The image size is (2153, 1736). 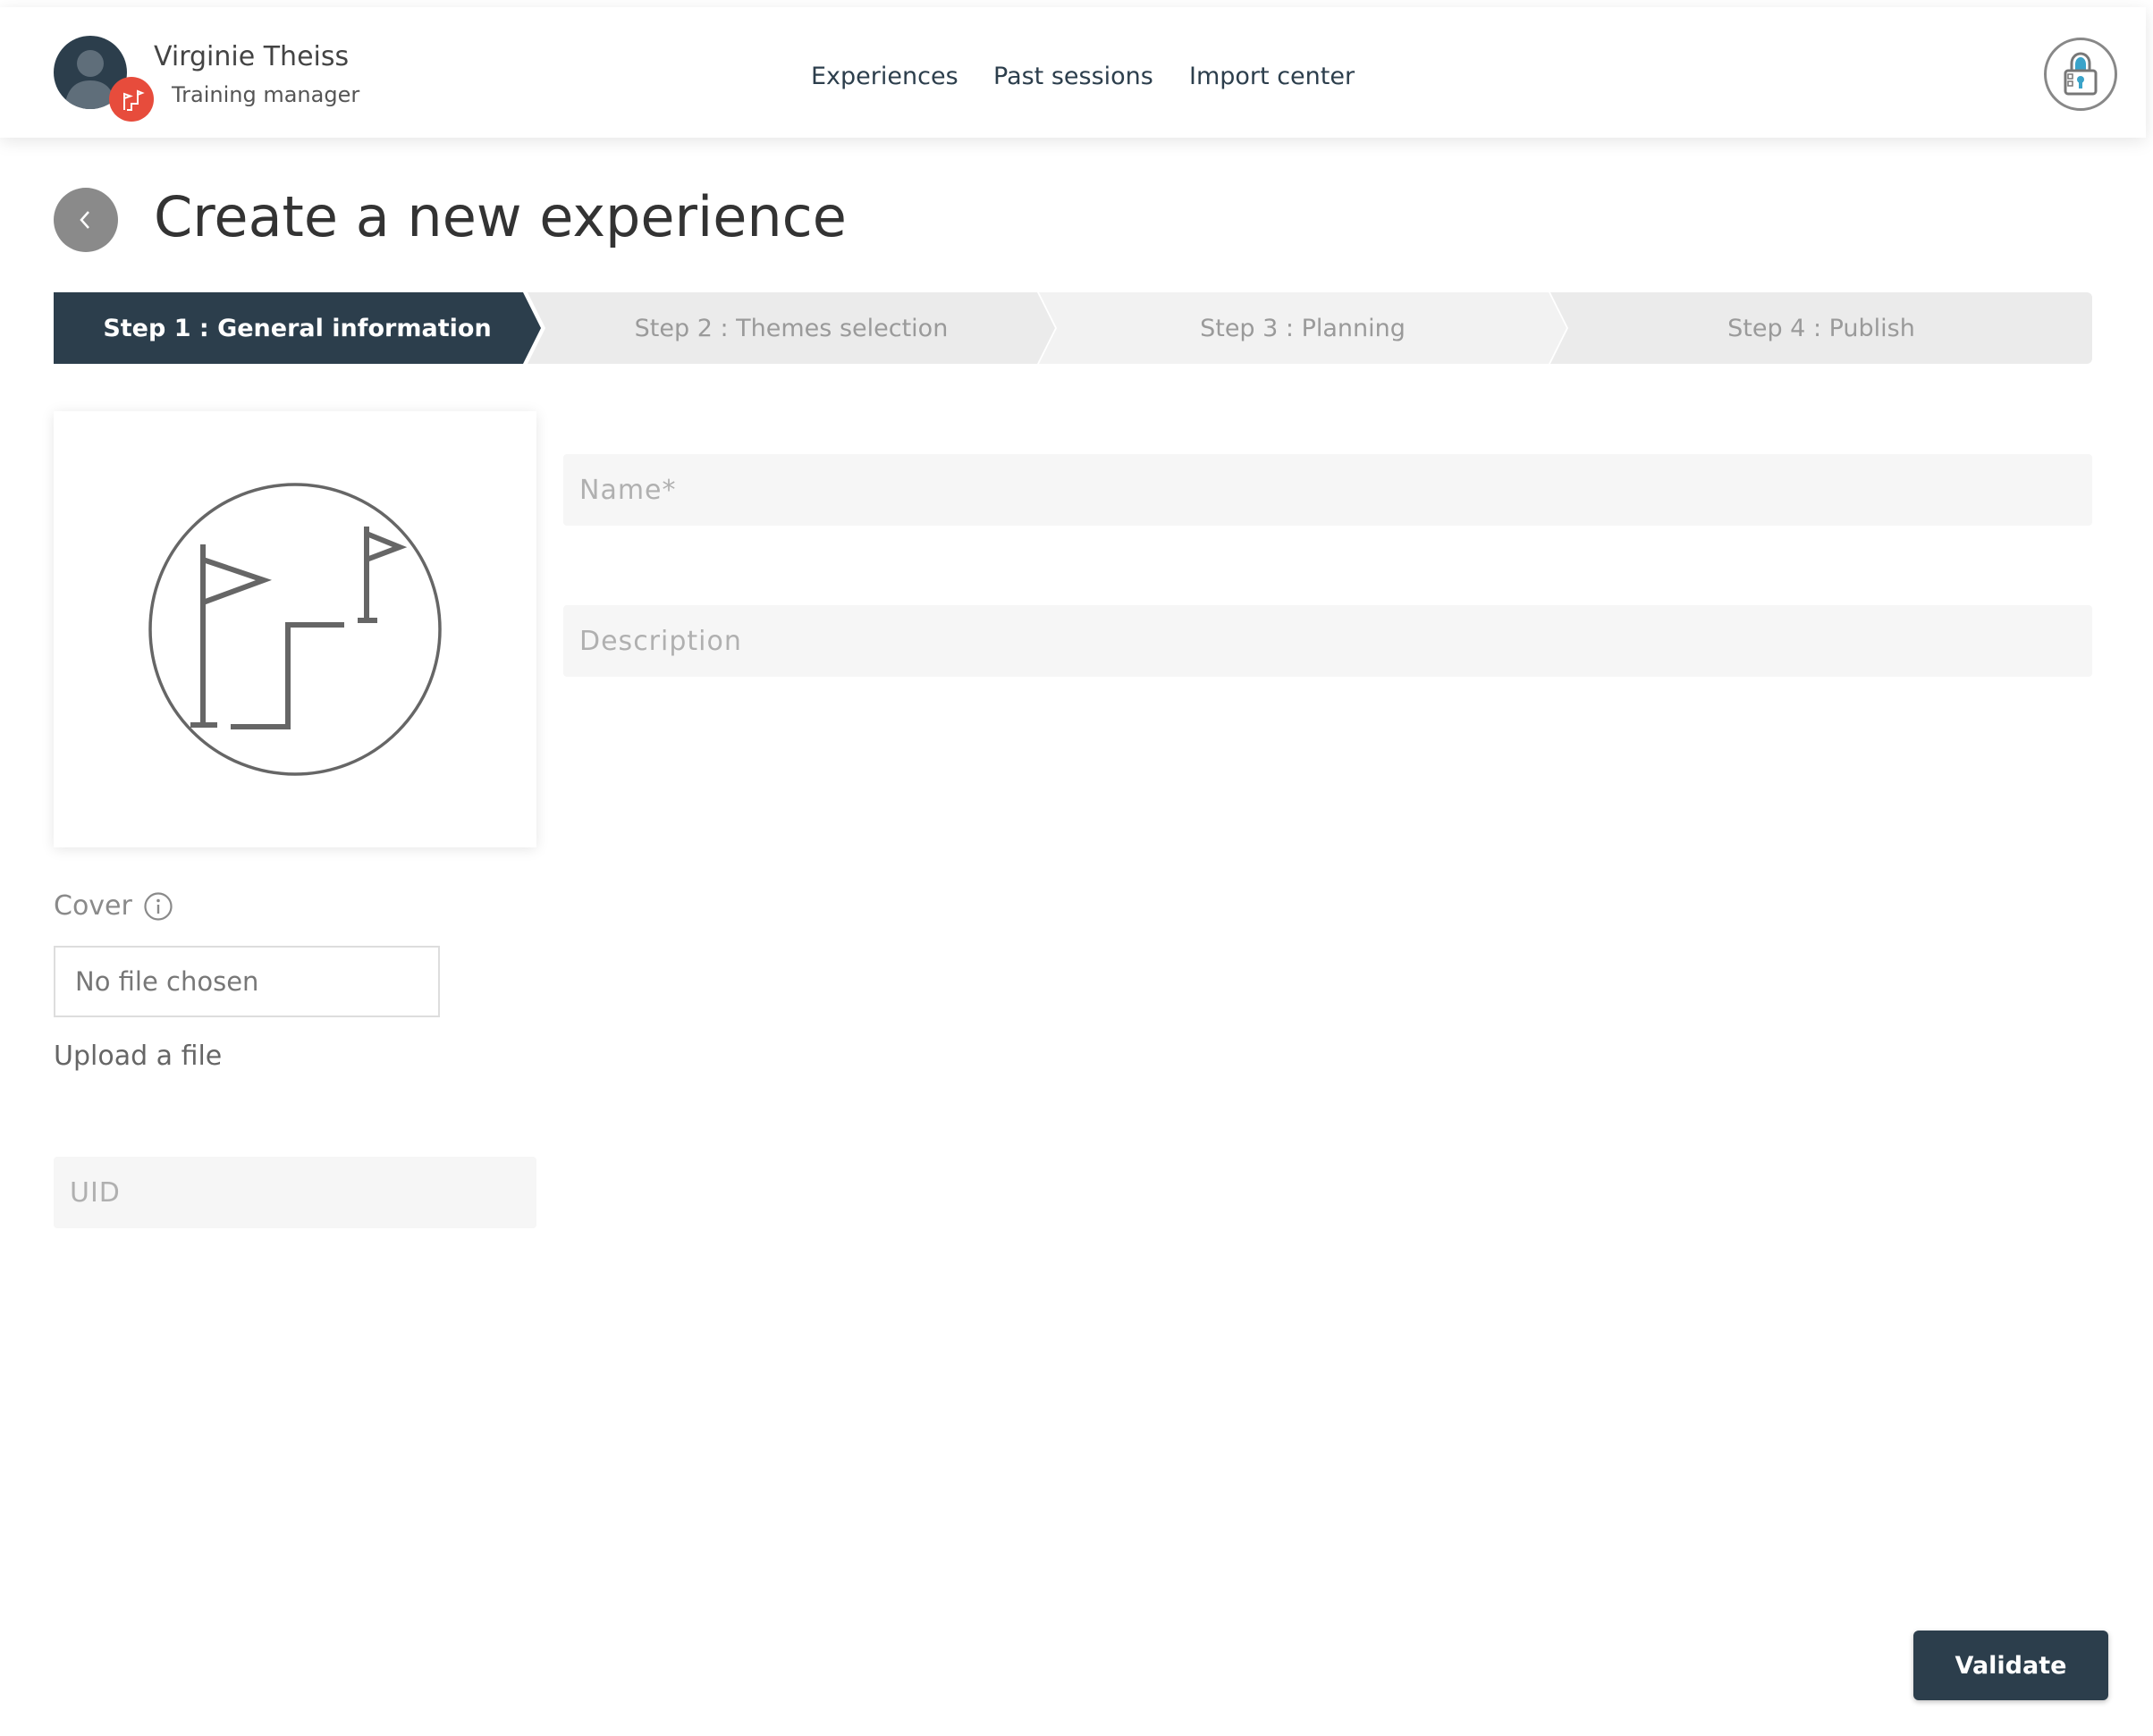 What do you see at coordinates (252, 56) in the screenshot?
I see `user-name: Virginie Theiss` at bounding box center [252, 56].